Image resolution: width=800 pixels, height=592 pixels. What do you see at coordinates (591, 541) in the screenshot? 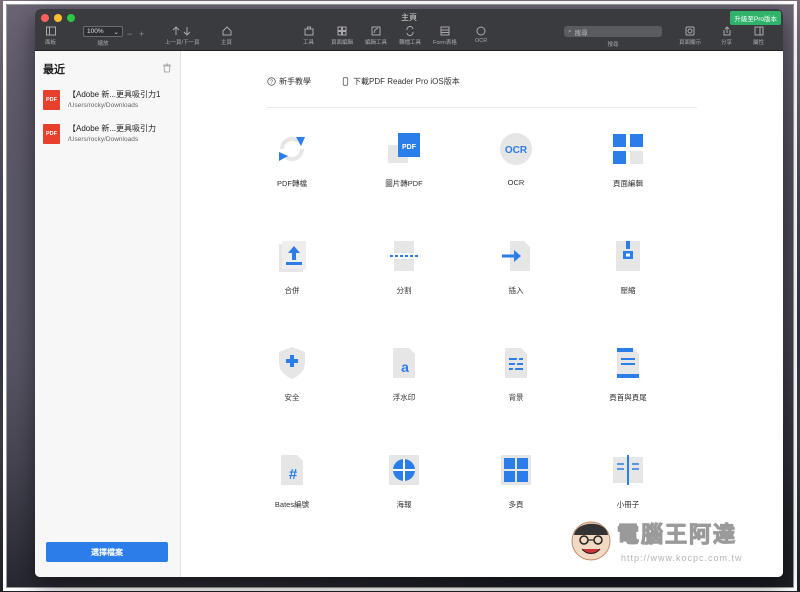
I see `mascot-face-logo` at bounding box center [591, 541].